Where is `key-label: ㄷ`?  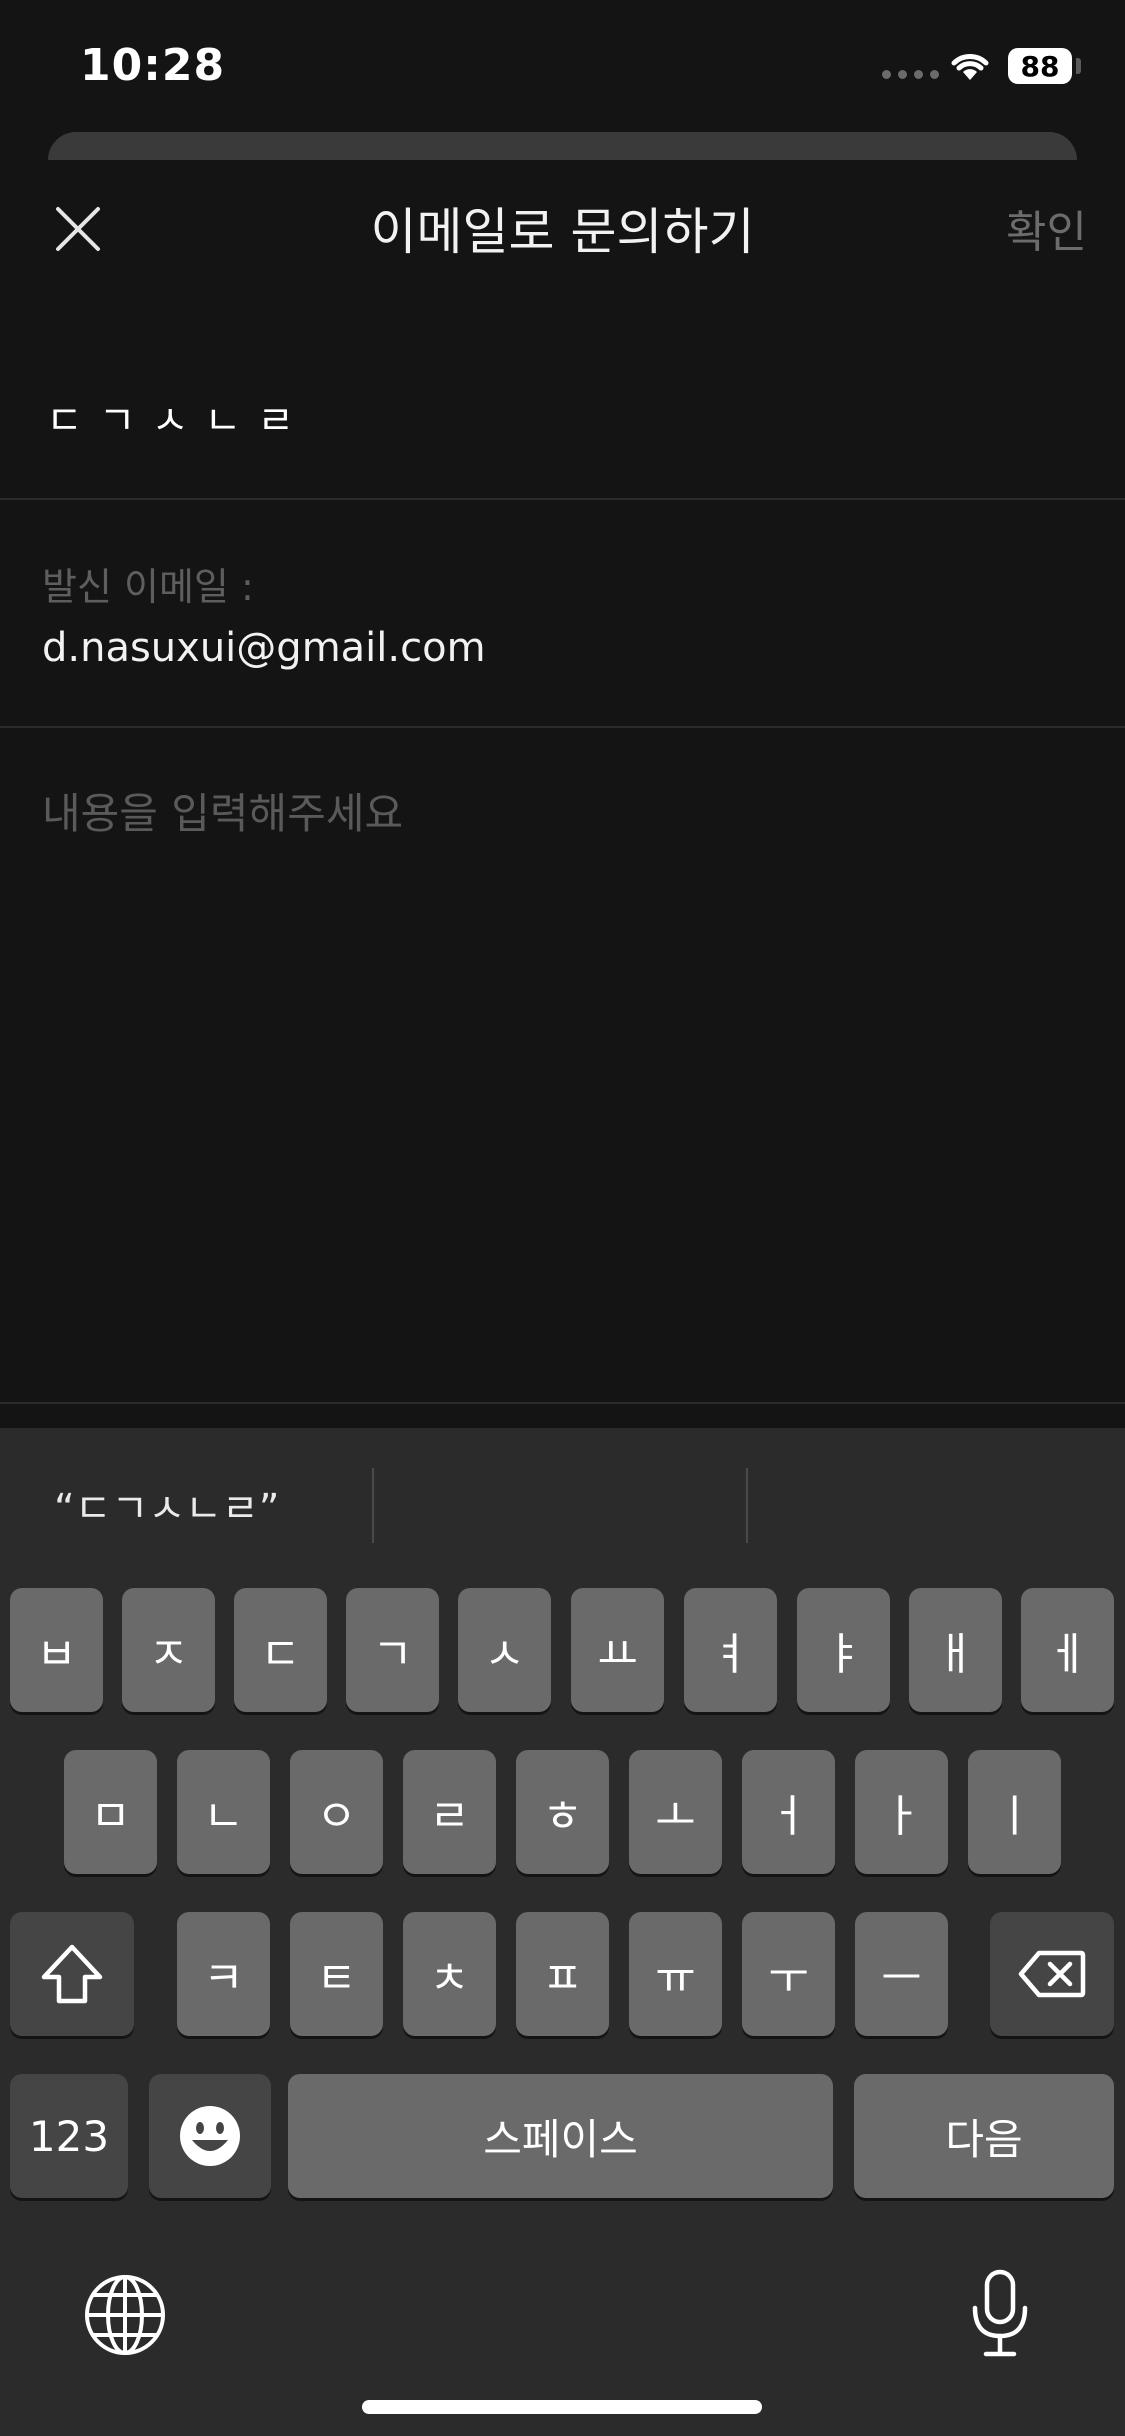
key-label: ㄷ is located at coordinates (280, 1654).